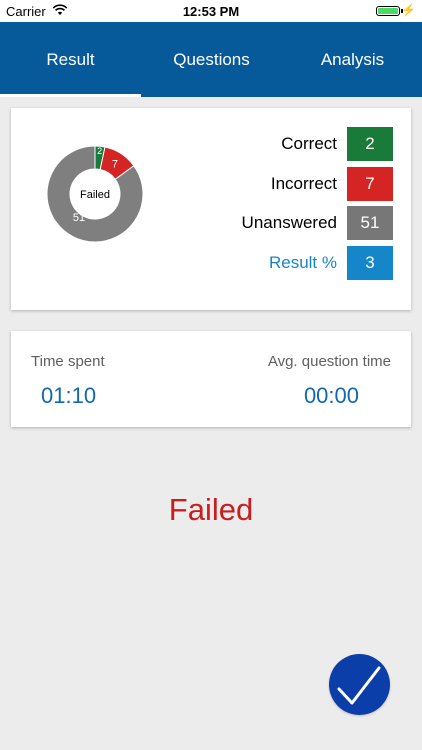 The height and width of the screenshot is (750, 422). What do you see at coordinates (302, 262) in the screenshot?
I see `result-percent-label: Result %` at bounding box center [302, 262].